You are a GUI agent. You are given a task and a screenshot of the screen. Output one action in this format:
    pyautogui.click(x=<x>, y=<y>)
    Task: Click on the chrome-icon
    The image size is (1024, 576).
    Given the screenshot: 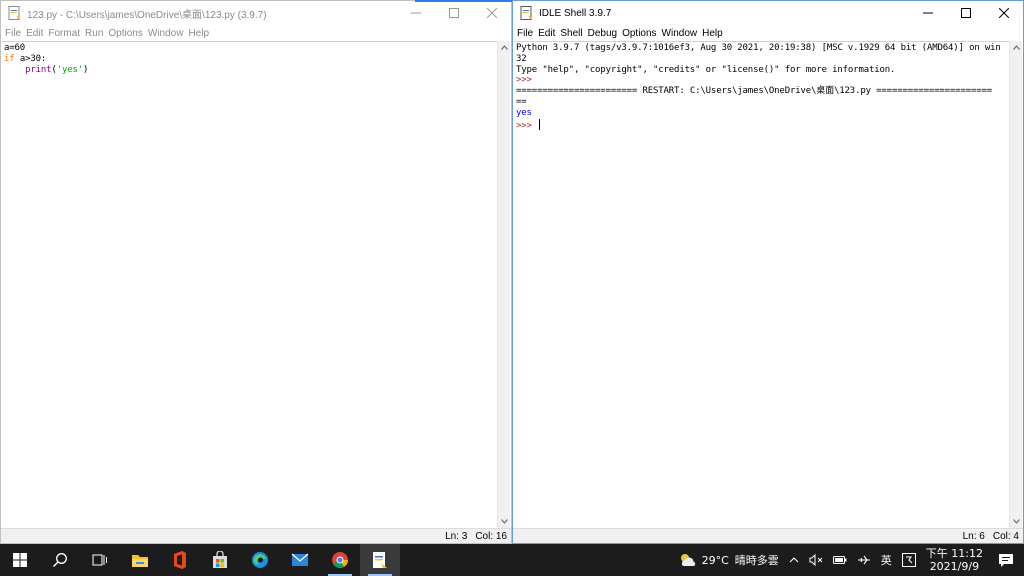 What is the action you would take?
    pyautogui.click(x=340, y=560)
    